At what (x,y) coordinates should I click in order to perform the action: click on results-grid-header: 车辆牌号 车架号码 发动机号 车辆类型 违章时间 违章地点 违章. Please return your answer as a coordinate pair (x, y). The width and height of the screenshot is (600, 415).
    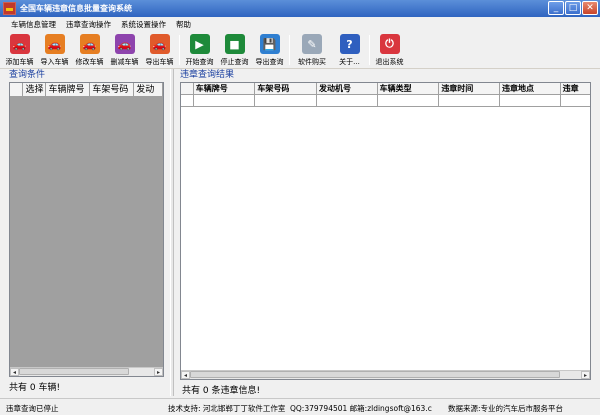
    Looking at the image, I should click on (385, 89).